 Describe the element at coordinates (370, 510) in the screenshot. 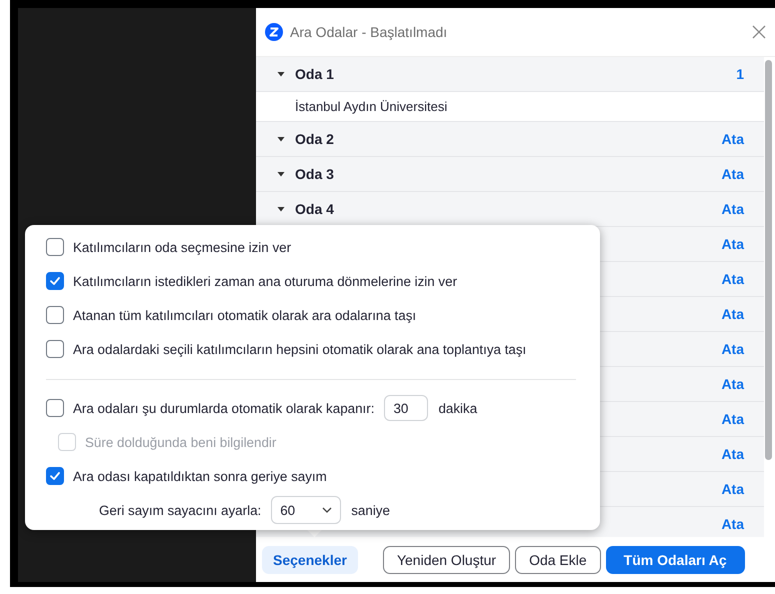

I see `unit-label: saniye` at that location.